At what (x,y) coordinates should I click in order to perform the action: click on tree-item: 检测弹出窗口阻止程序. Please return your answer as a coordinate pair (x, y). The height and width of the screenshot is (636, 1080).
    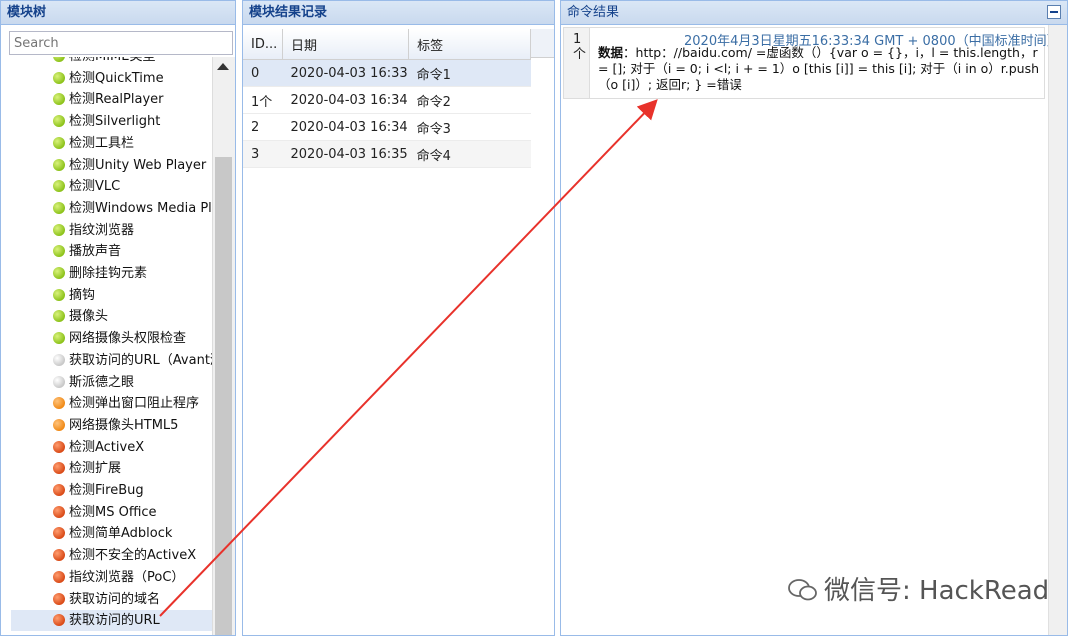
    Looking at the image, I should click on (126, 403).